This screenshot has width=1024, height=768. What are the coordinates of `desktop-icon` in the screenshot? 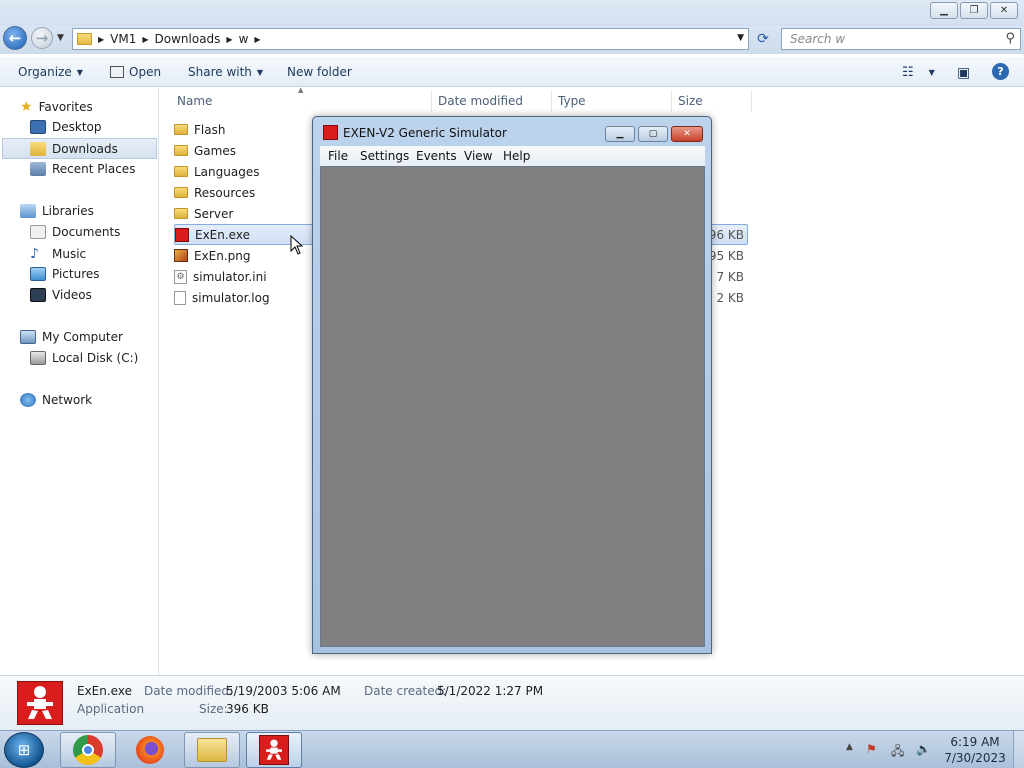 It's located at (38, 127).